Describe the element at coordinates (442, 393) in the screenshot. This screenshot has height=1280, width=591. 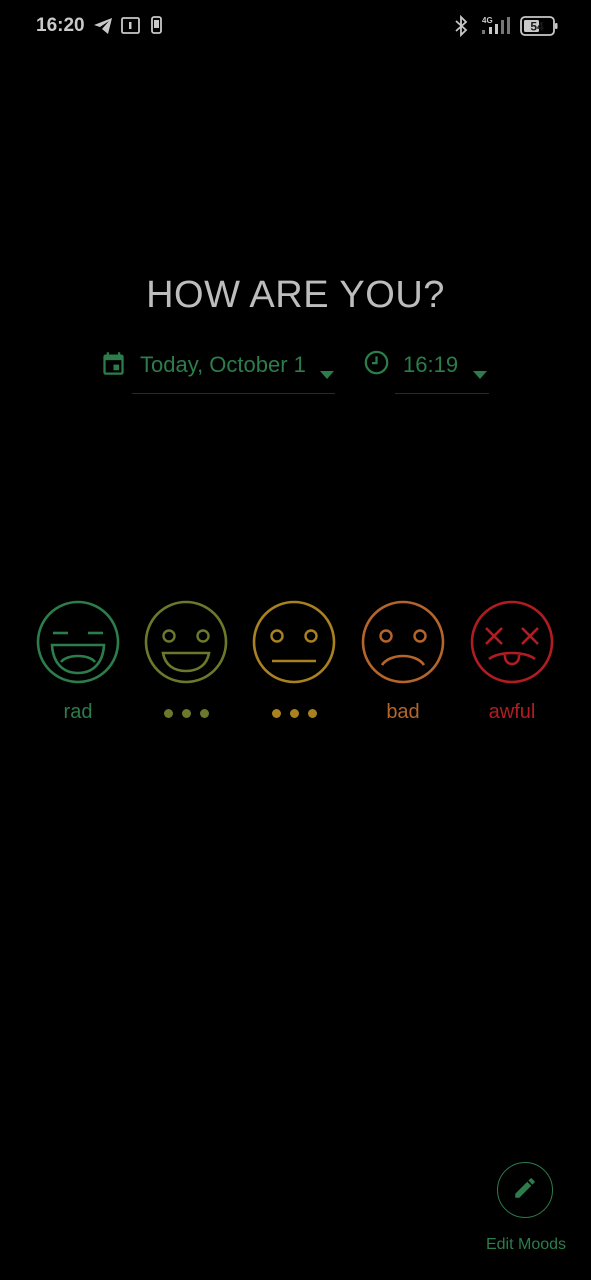
I see `time-picker-underline` at that location.